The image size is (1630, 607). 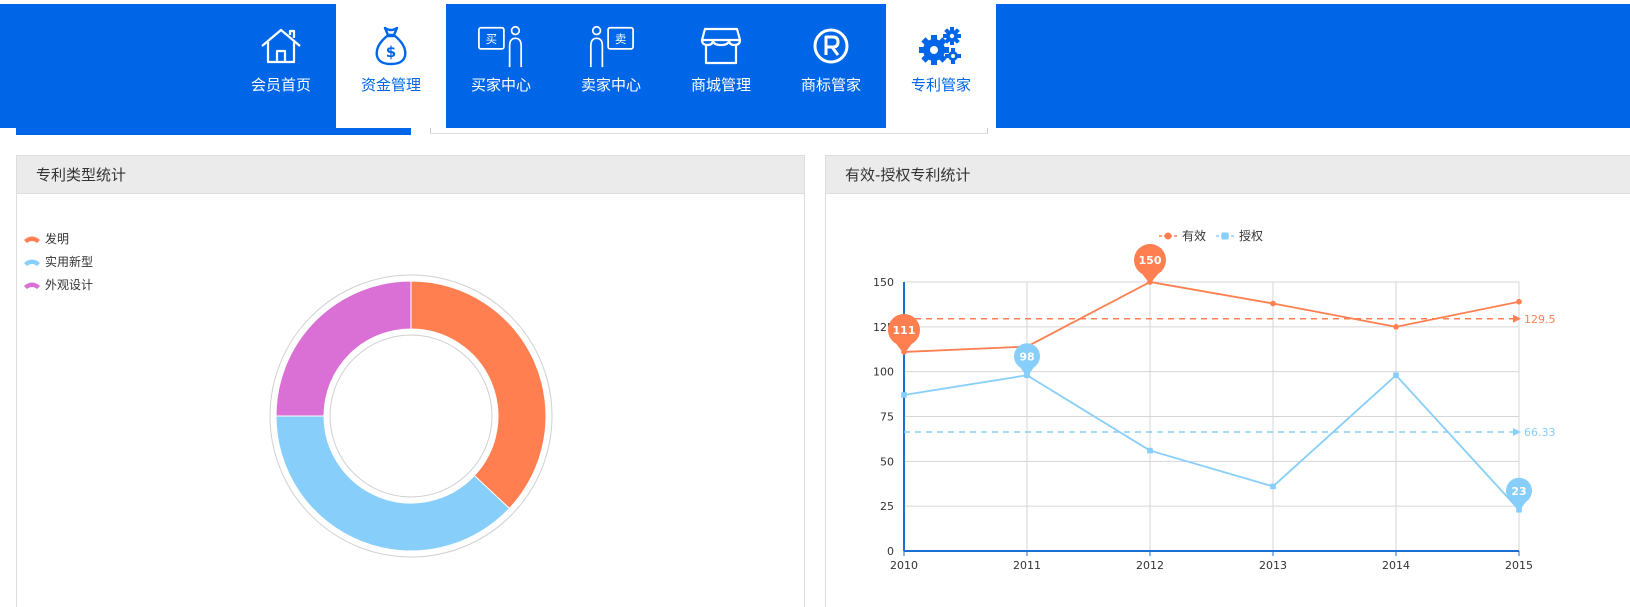 I want to click on y-tick-label: 150, so click(x=883, y=282).